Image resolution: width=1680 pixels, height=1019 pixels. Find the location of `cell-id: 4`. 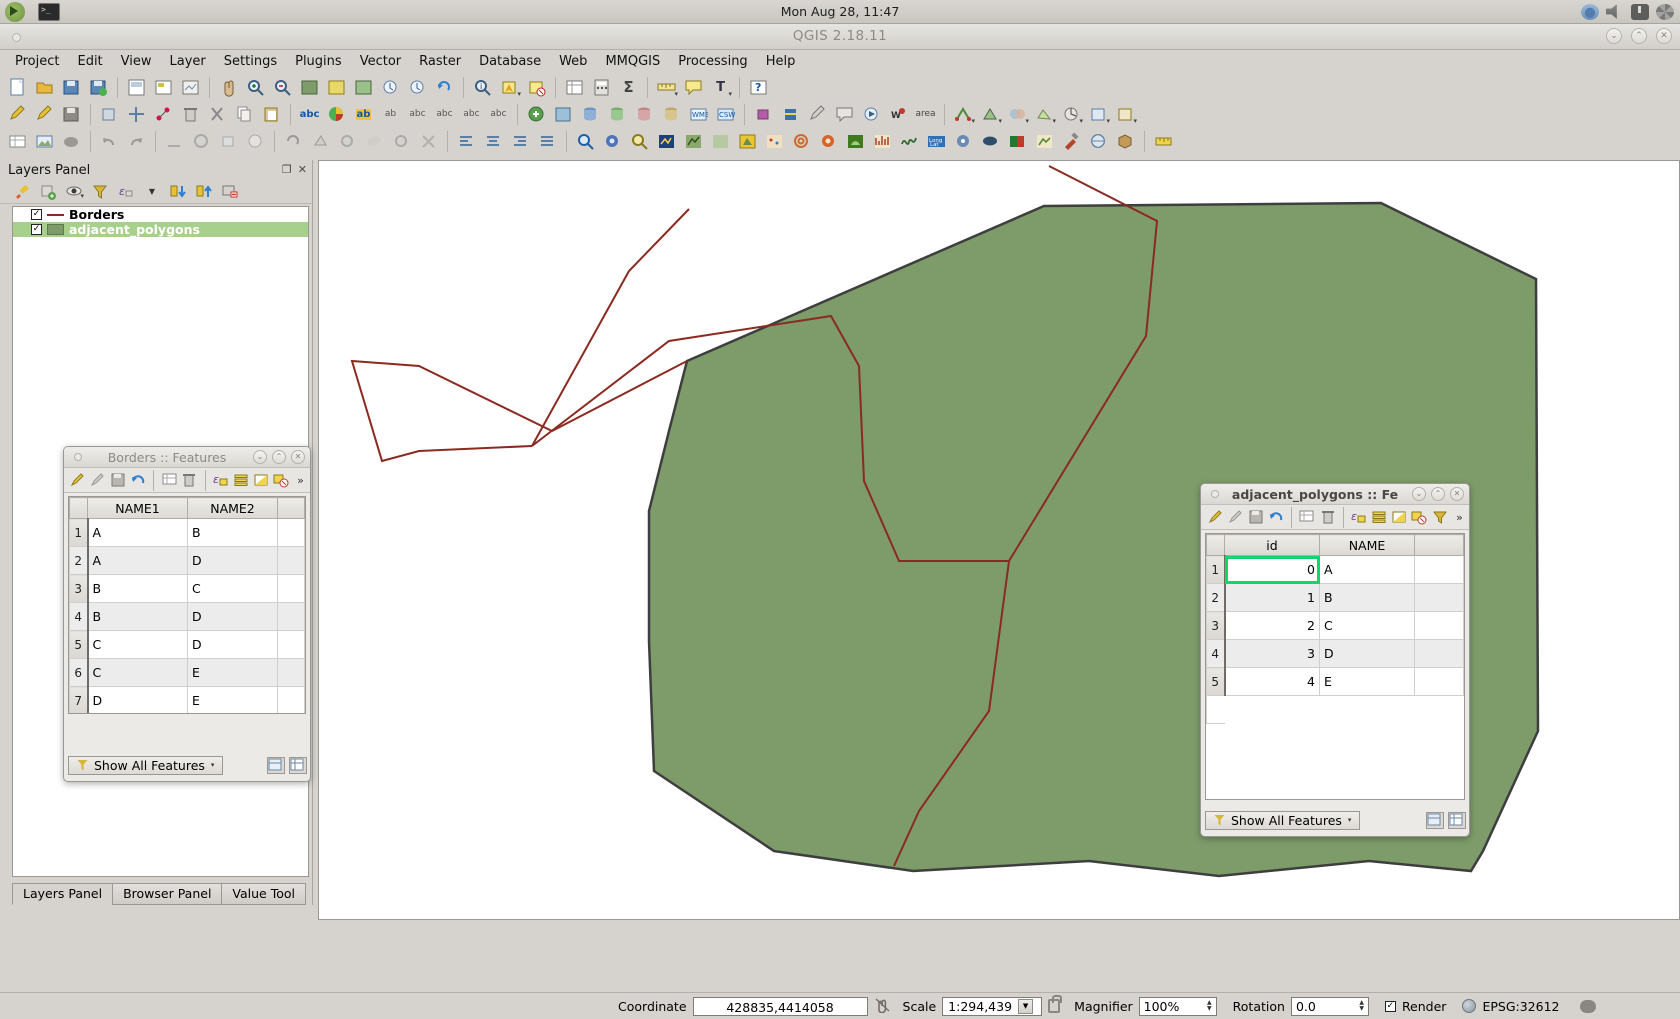

cell-id: 4 is located at coordinates (1272, 681).